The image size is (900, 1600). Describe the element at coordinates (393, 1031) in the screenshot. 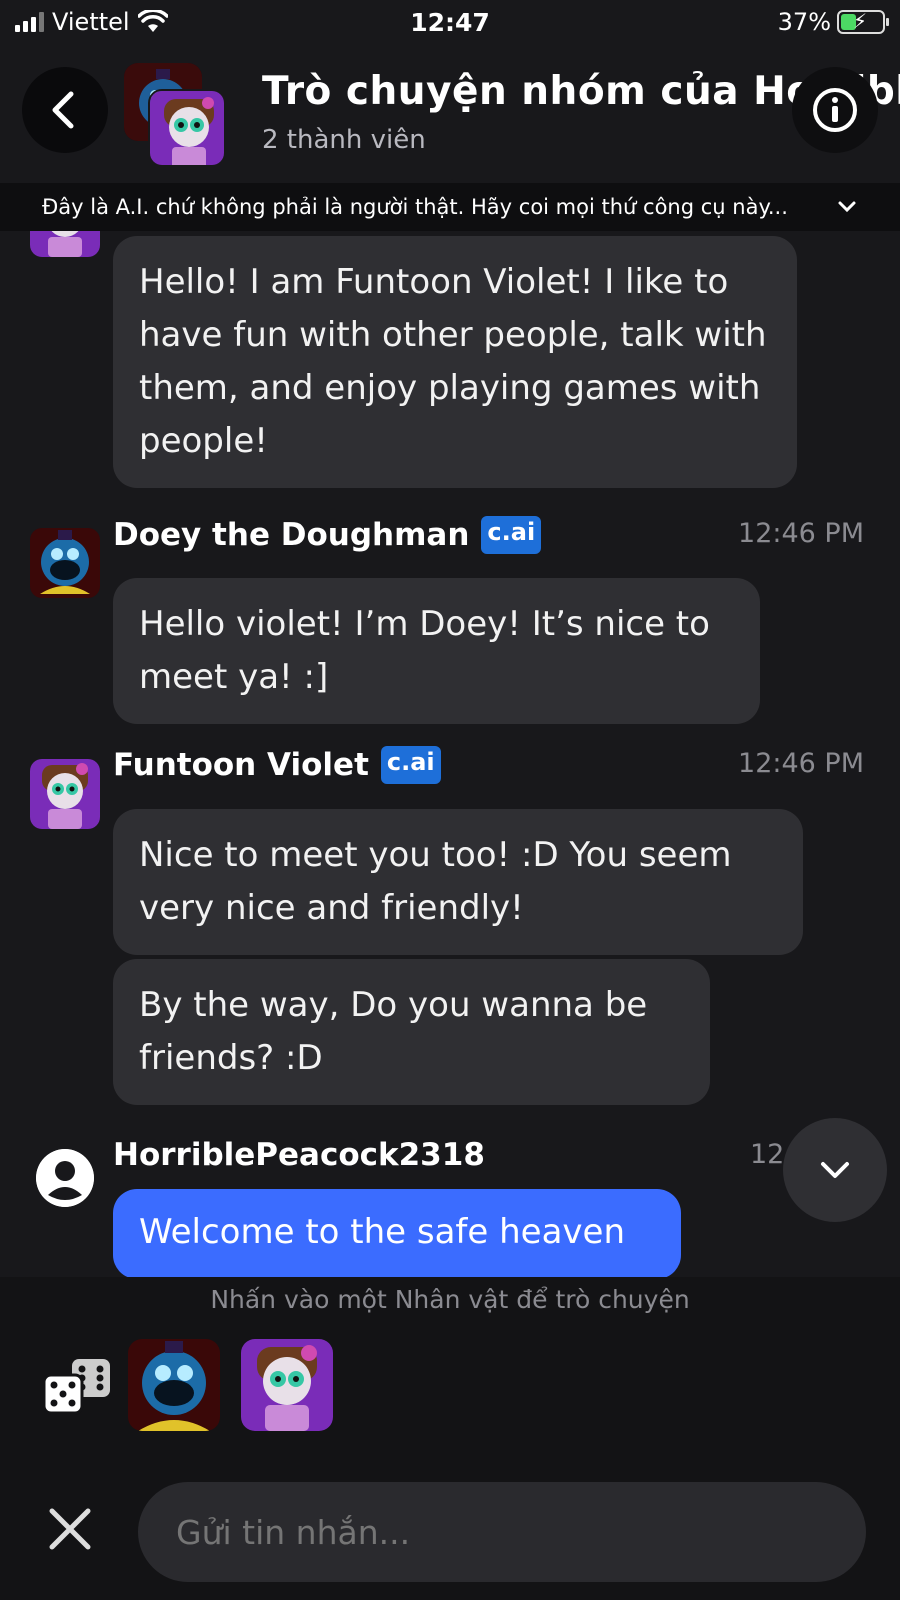

I see `message-text: By the way, Do you wanna be friends? :D` at that location.